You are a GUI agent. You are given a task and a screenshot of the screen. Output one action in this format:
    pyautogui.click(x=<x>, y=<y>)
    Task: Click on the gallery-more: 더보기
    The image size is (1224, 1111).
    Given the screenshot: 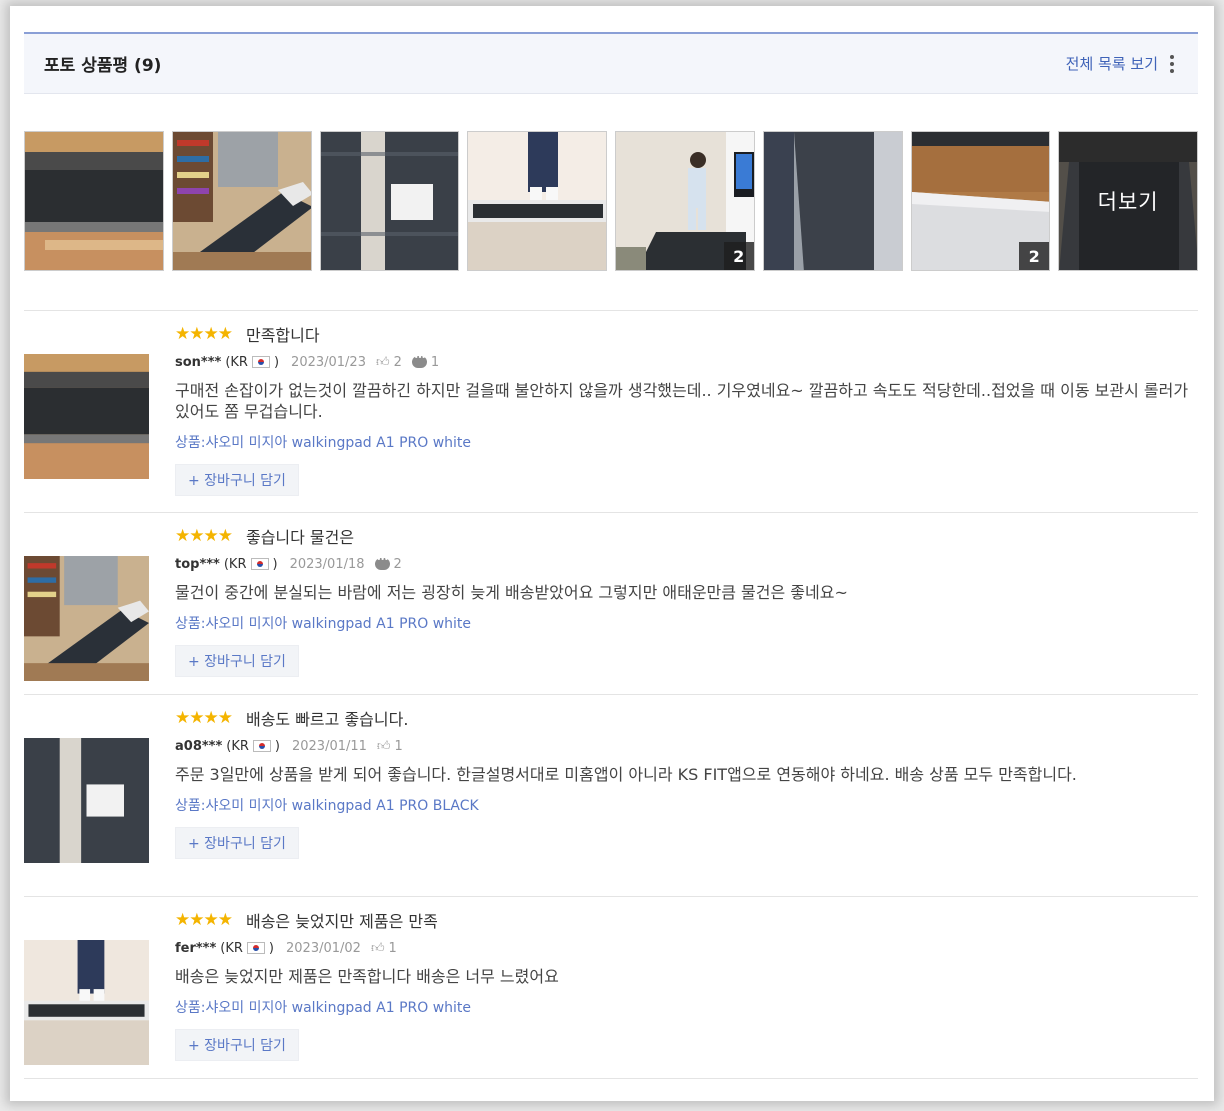 What is the action you would take?
    pyautogui.click(x=1128, y=201)
    